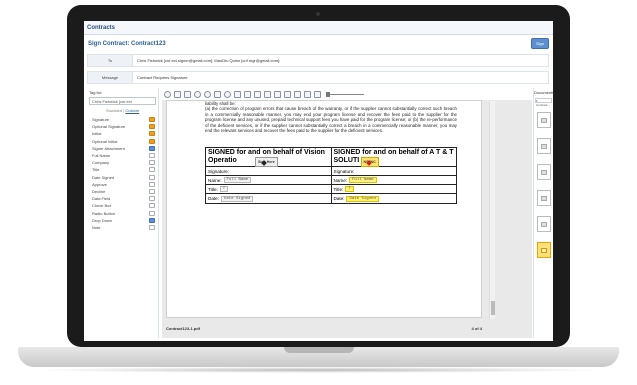 The height and width of the screenshot is (385, 637). Describe the element at coordinates (122, 141) in the screenshot. I see `field-item: Optional Initial` at that location.